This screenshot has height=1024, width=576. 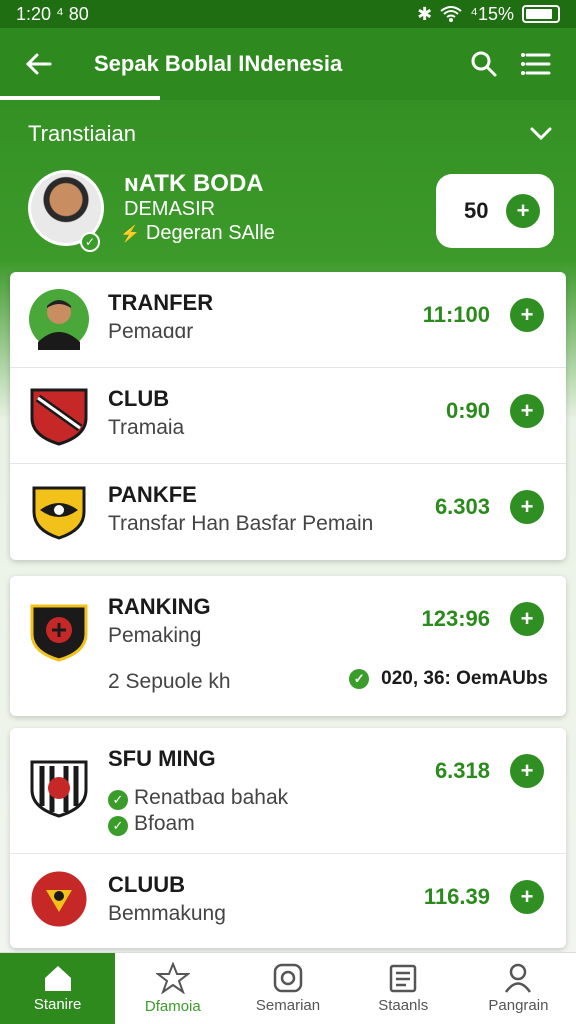 I want to click on item-subtitle: Transfar Han Basfar Pemain, so click(x=241, y=523).